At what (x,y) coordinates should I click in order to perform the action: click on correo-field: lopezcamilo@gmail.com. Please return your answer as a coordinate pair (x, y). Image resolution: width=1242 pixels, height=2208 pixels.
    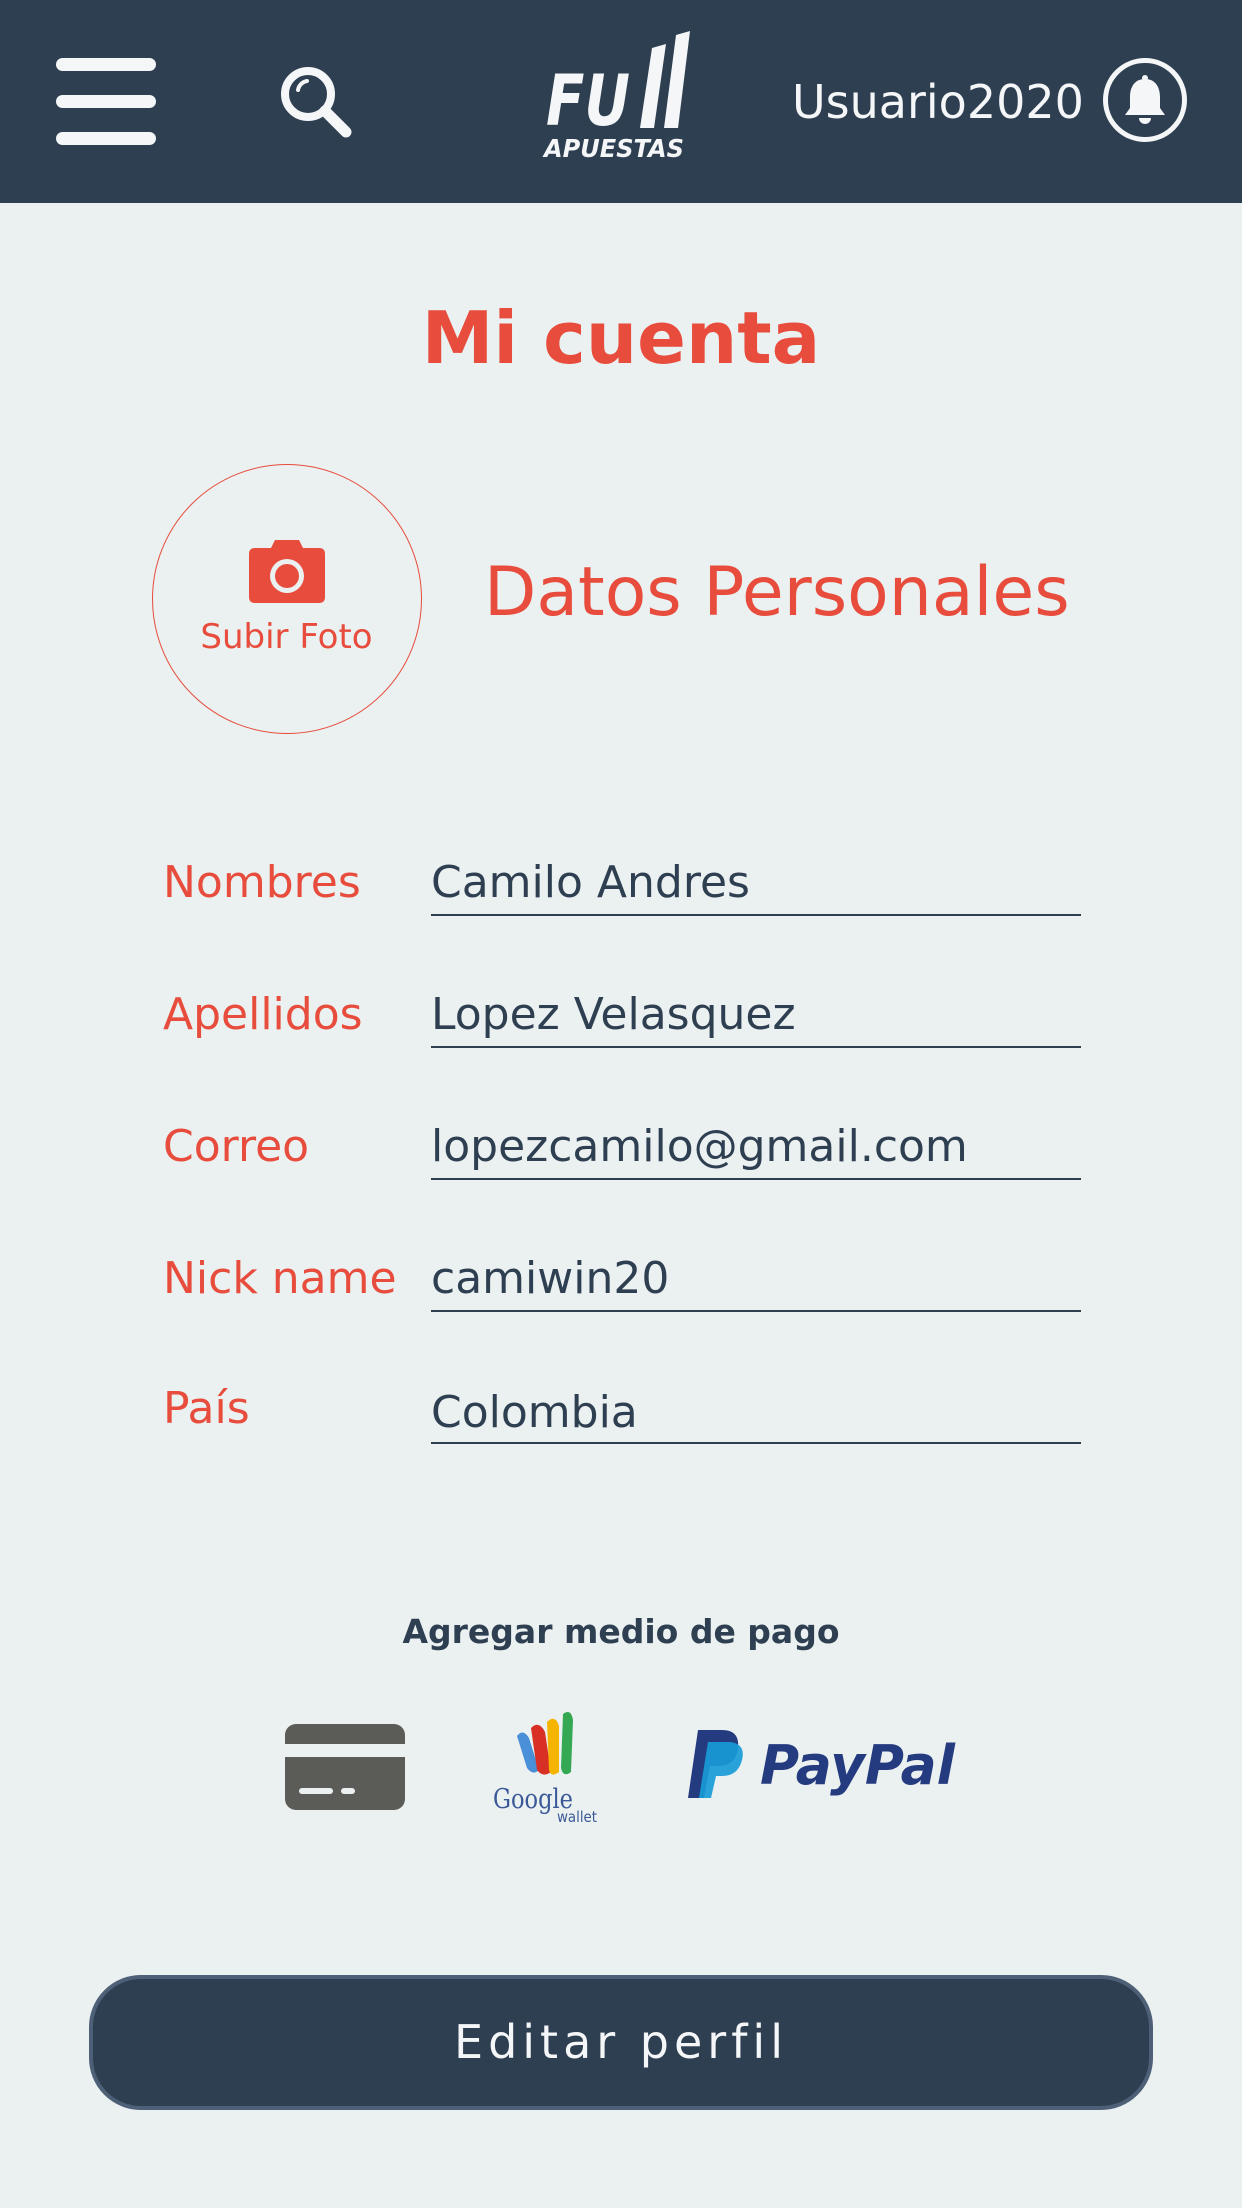
    Looking at the image, I should click on (756, 1147).